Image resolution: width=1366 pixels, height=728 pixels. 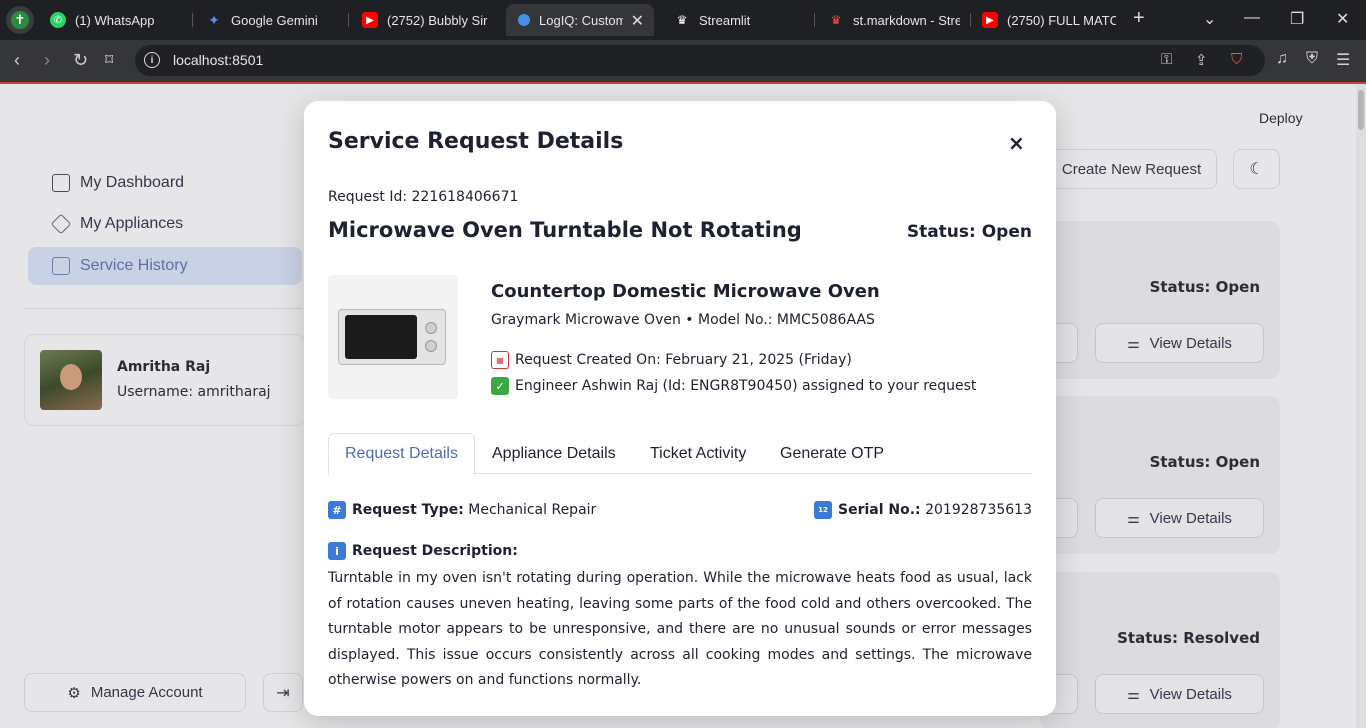 I want to click on profile-name: Amritha Raj, so click(x=164, y=367).